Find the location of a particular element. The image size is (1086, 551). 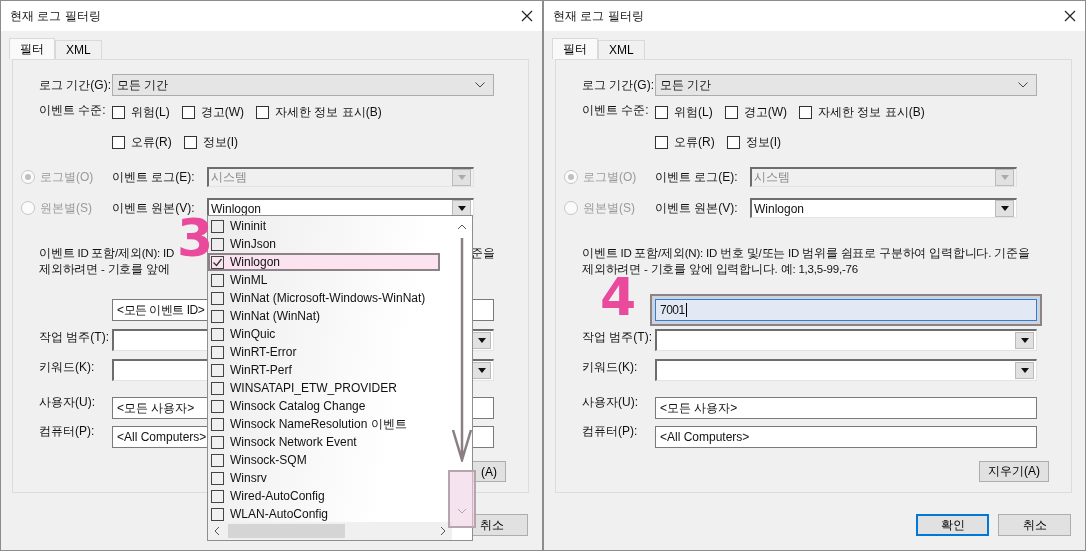

description-text: 제외하려면 - 기호를 앞에 is located at coordinates (104, 269).